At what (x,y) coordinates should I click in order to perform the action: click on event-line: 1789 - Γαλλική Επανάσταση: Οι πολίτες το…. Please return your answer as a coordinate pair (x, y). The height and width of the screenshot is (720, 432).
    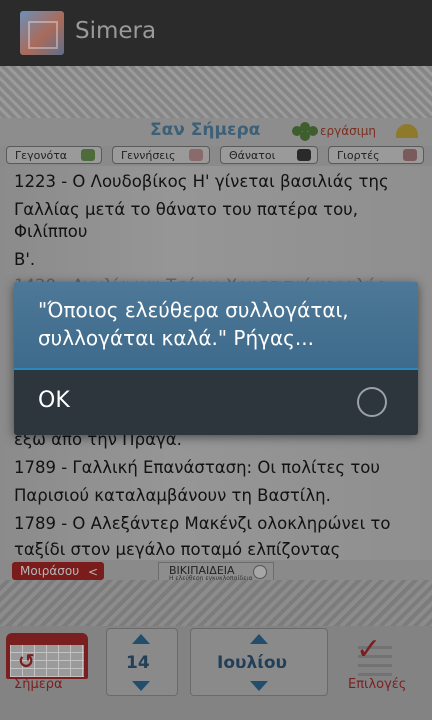
    Looking at the image, I should click on (197, 467).